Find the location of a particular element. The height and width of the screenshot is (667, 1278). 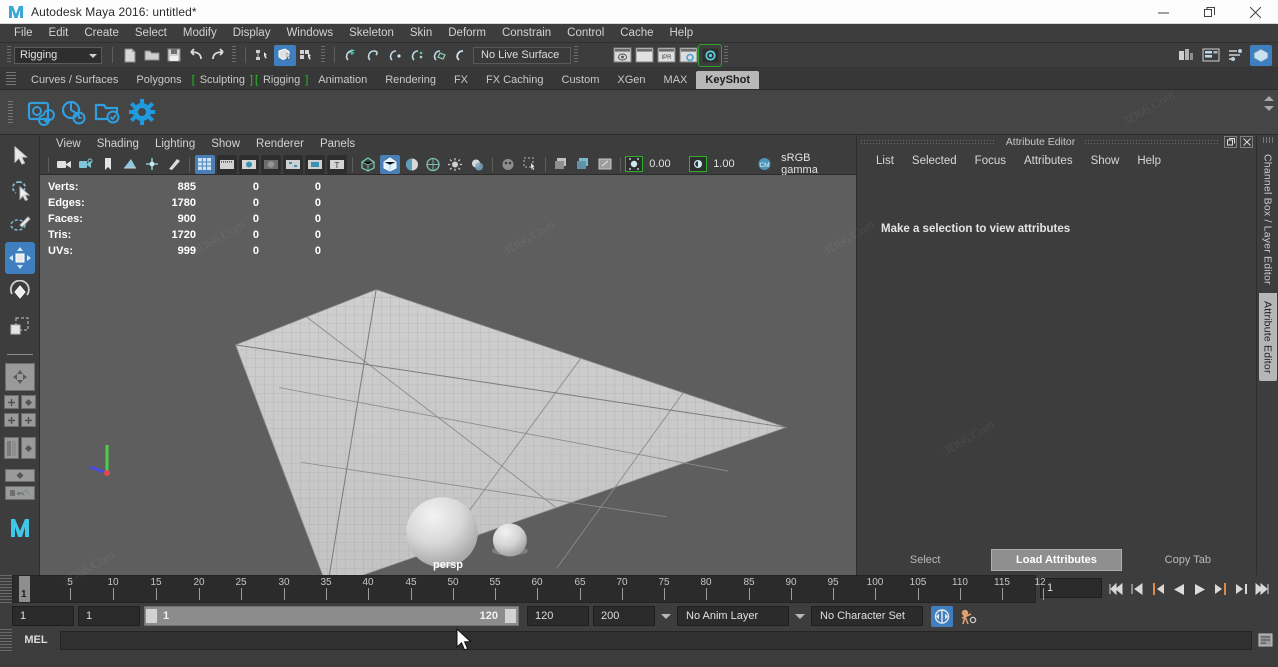

gate-mask-icon is located at coordinates (270, 164).